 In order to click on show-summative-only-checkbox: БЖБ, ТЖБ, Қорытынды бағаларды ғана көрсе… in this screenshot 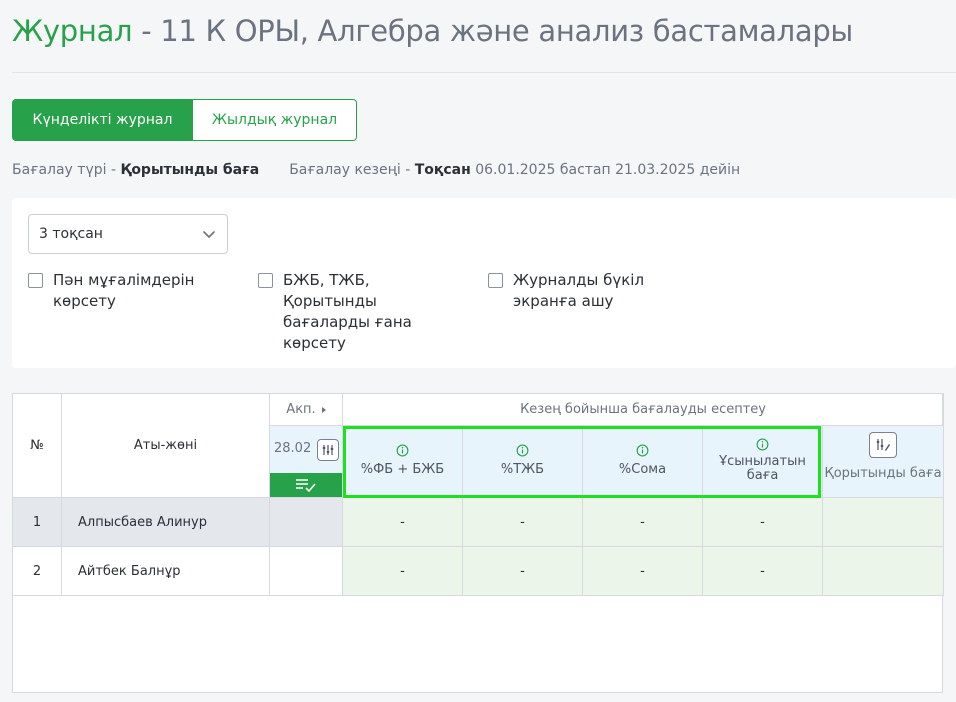, I will do `click(350, 312)`.